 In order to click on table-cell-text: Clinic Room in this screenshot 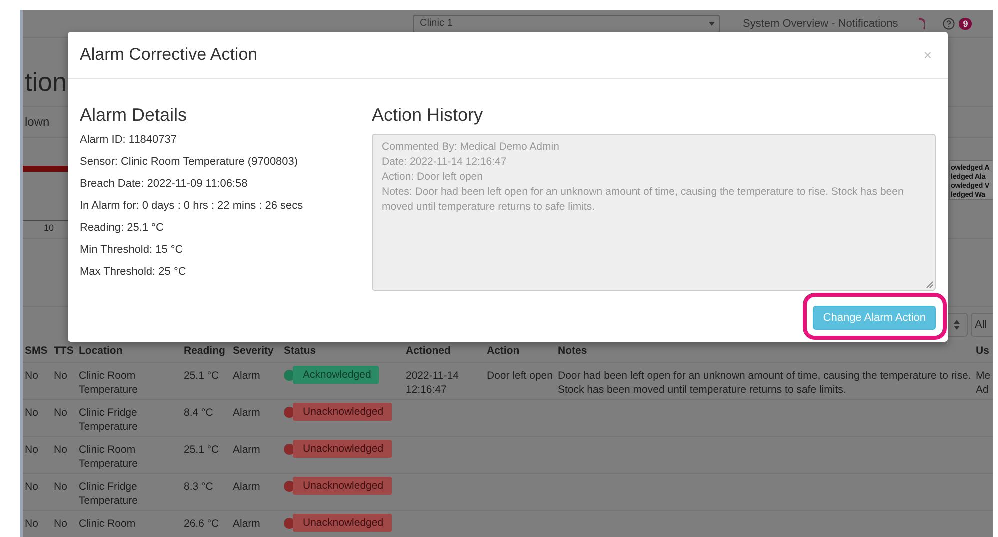, I will do `click(108, 524)`.